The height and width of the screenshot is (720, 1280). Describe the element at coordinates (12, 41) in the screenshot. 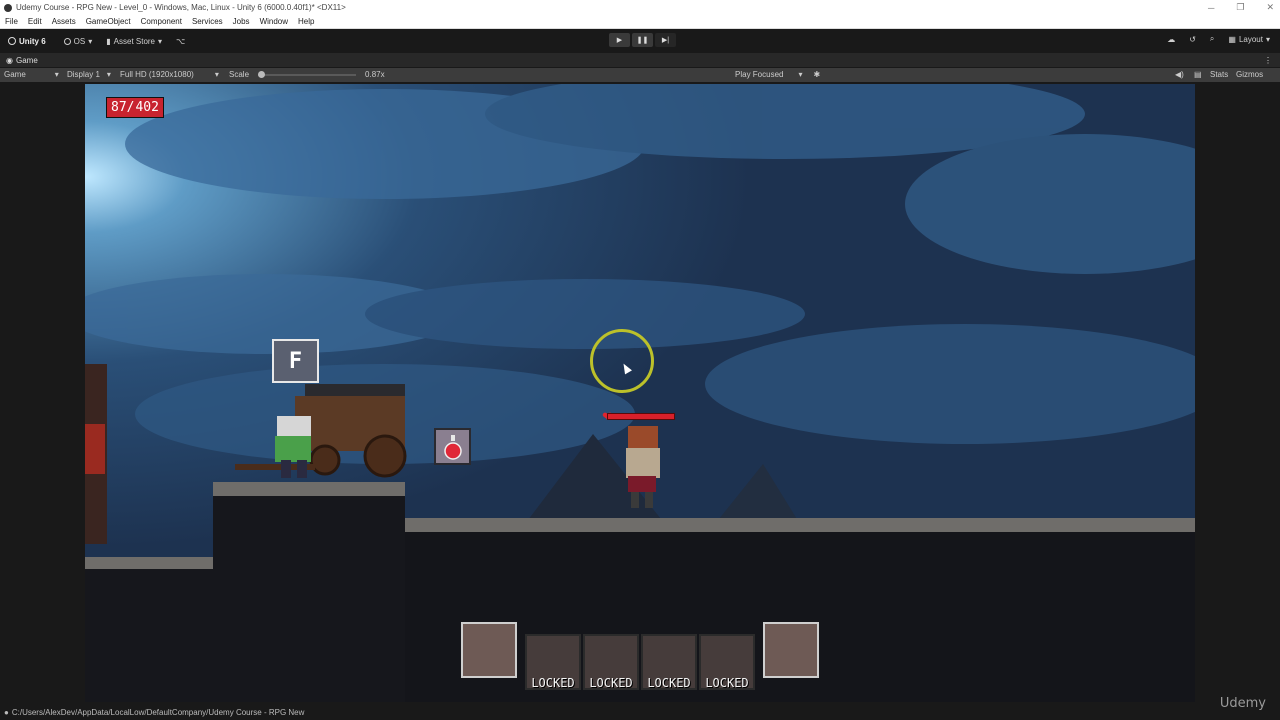

I see `unity-logo-icon` at that location.